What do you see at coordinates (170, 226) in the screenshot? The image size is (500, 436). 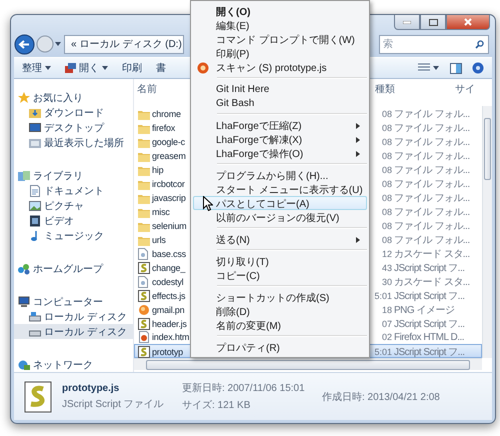 I see `file-name: selenium` at bounding box center [170, 226].